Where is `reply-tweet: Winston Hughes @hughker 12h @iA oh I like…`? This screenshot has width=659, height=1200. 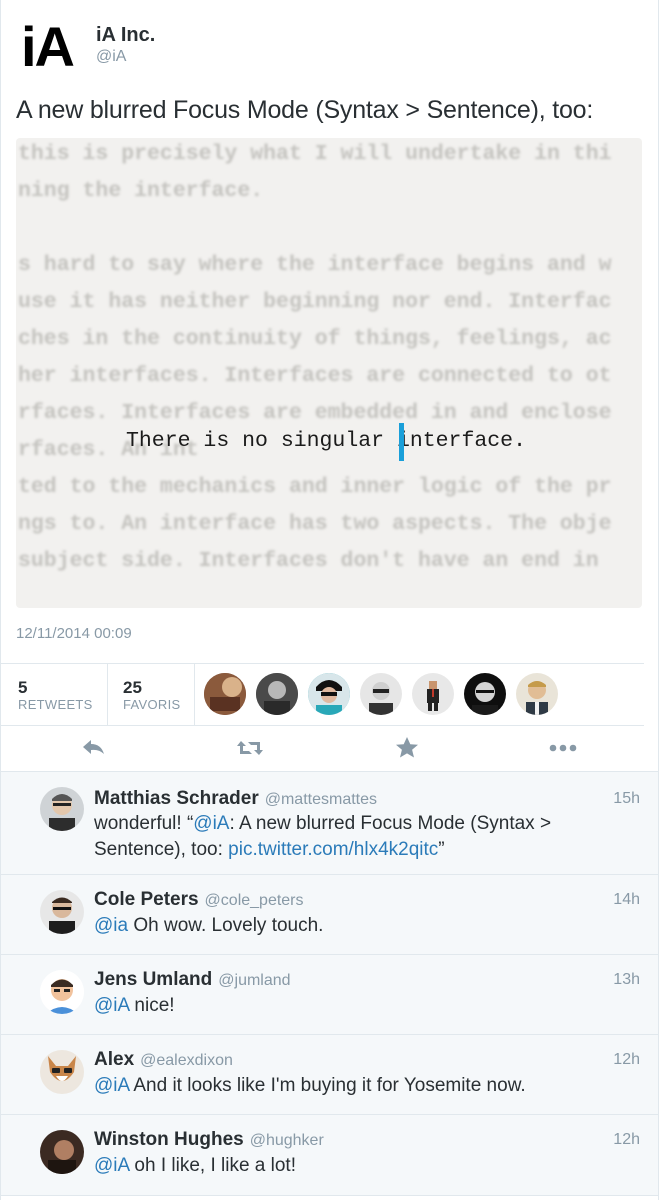
reply-tweet: Winston Hughes @hughker 12h @iA oh I like… is located at coordinates (329, 1155).